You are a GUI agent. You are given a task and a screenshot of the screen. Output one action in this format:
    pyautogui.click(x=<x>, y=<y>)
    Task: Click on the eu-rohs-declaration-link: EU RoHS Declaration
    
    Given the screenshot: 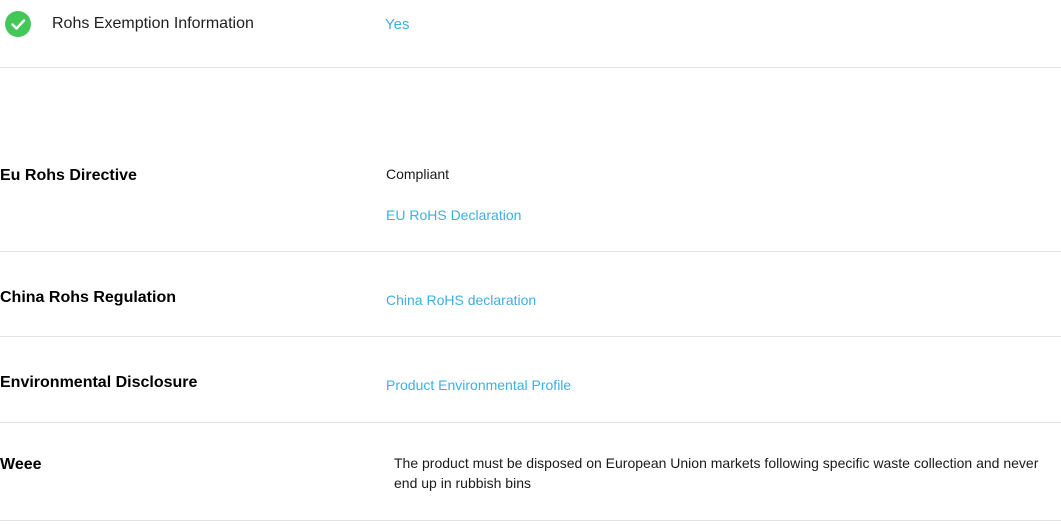 What is the action you would take?
    pyautogui.click(x=453, y=215)
    